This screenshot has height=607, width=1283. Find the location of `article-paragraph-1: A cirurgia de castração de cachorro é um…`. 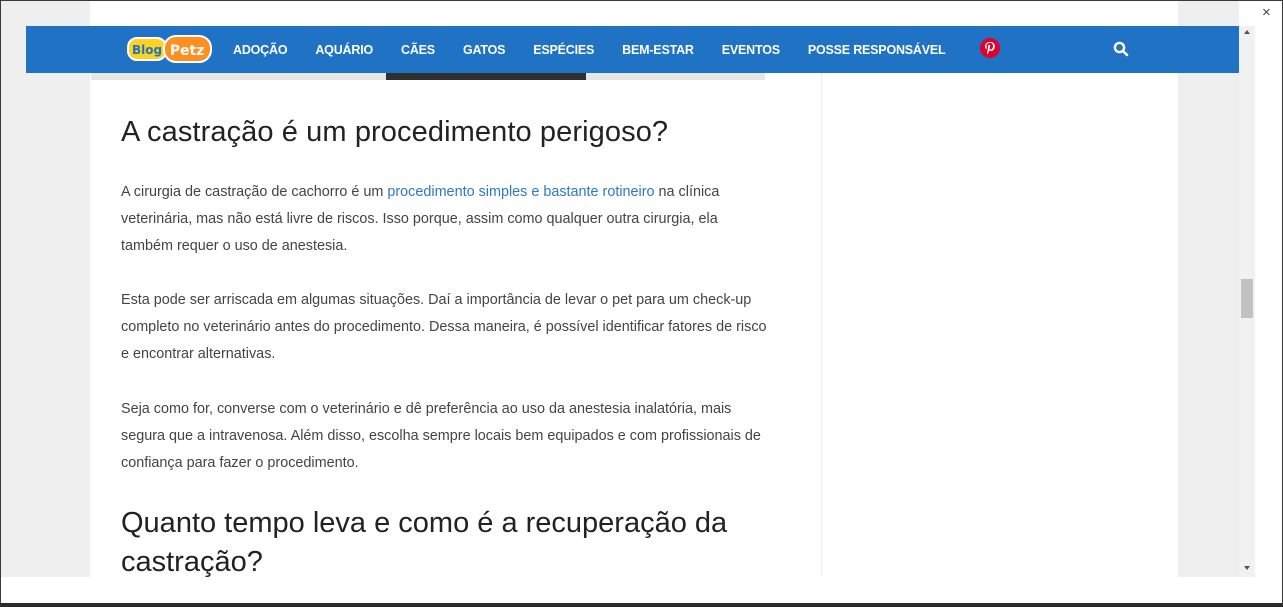

article-paragraph-1: A cirurgia de castração de cachorro é um… is located at coordinates (446, 219).